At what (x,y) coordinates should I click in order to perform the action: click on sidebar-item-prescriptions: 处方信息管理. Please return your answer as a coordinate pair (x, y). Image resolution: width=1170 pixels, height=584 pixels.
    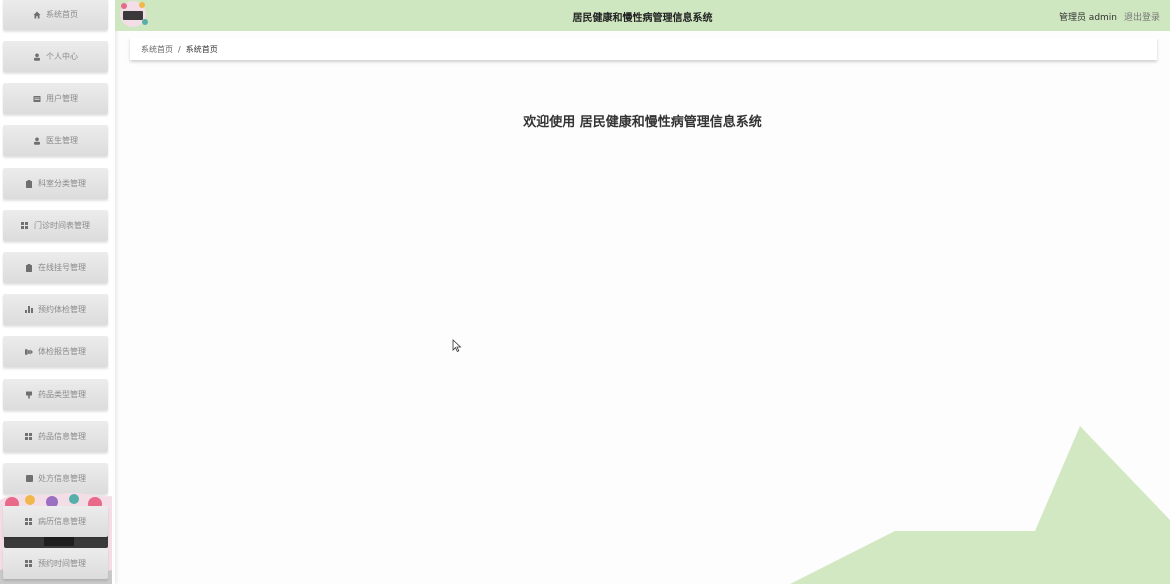
    Looking at the image, I should click on (55, 478).